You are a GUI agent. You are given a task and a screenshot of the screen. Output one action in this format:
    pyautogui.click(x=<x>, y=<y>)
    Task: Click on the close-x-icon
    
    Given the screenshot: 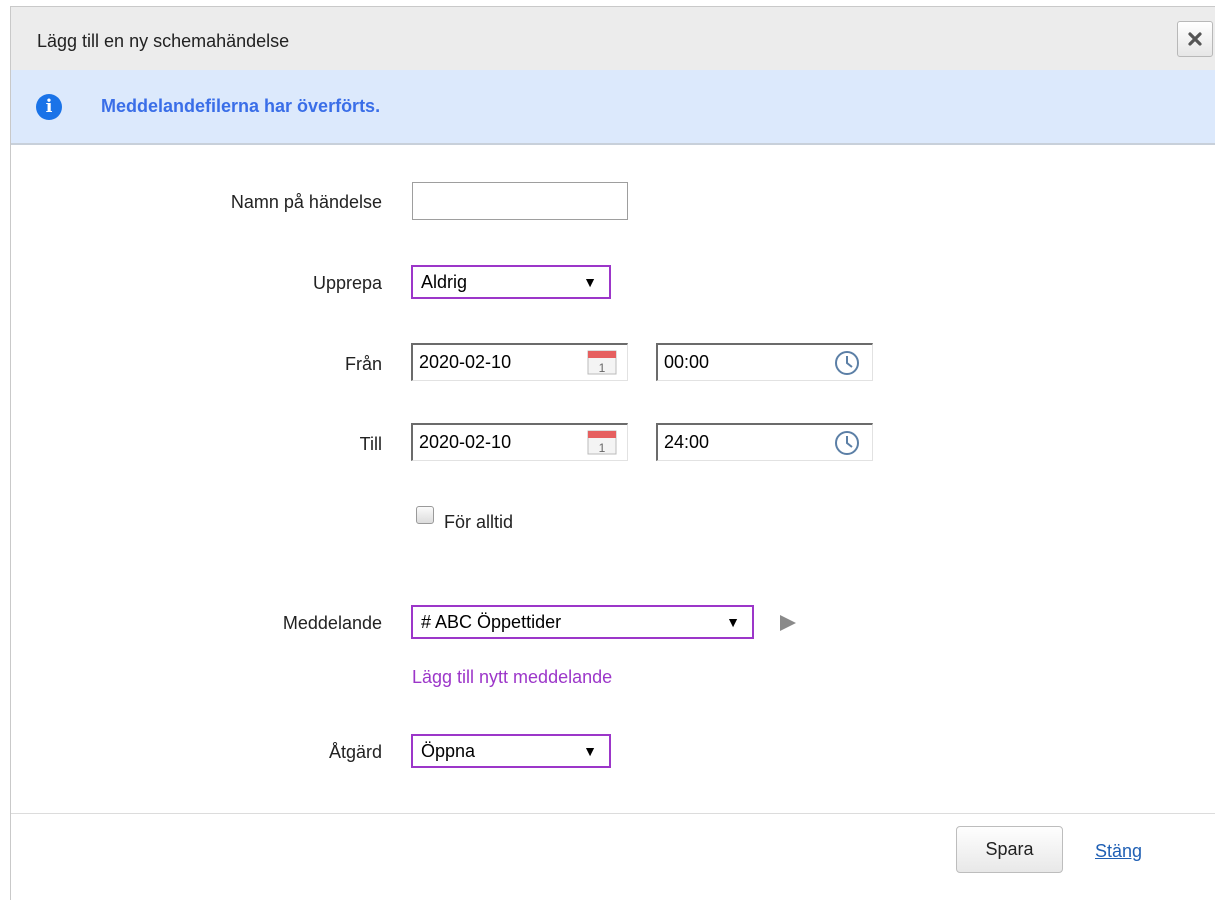 What is the action you would take?
    pyautogui.click(x=1195, y=39)
    